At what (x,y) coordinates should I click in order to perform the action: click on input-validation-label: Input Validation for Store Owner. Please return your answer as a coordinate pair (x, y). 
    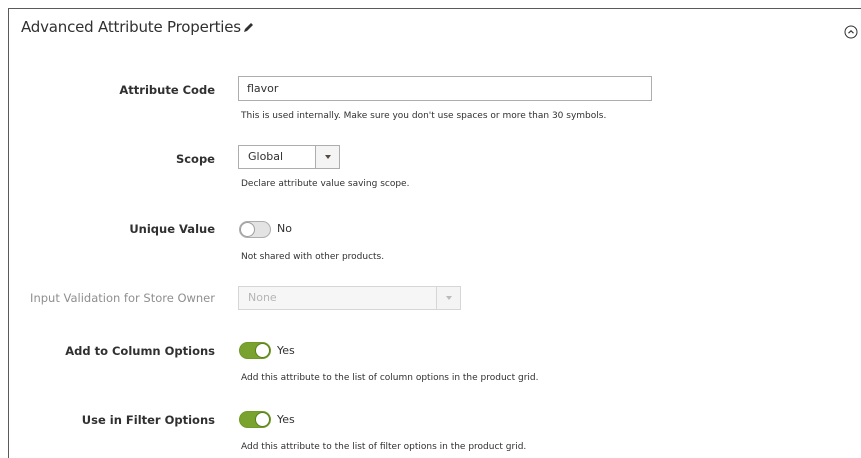
    Looking at the image, I should click on (122, 298).